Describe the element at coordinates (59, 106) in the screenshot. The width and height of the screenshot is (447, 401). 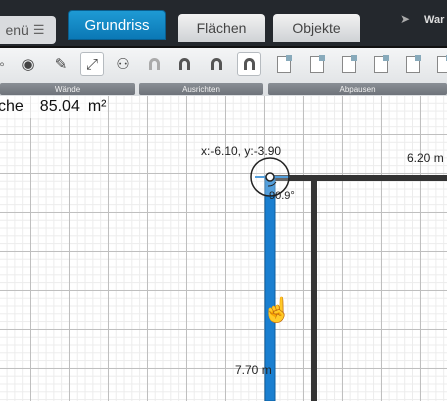
I see `area-value: 85.04` at that location.